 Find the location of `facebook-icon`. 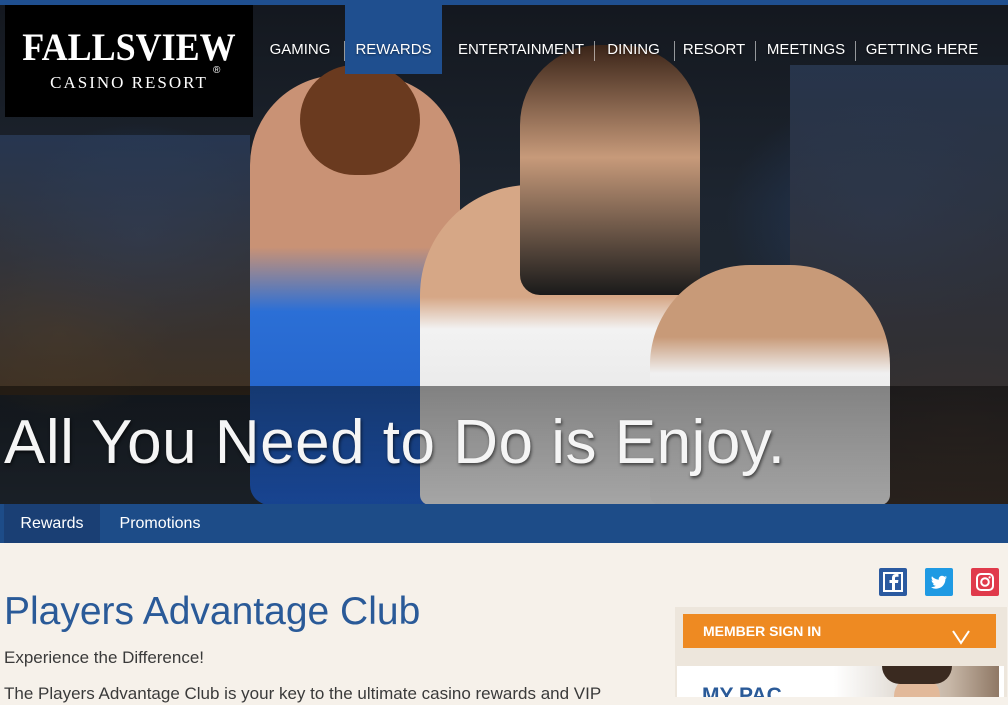

facebook-icon is located at coordinates (893, 582).